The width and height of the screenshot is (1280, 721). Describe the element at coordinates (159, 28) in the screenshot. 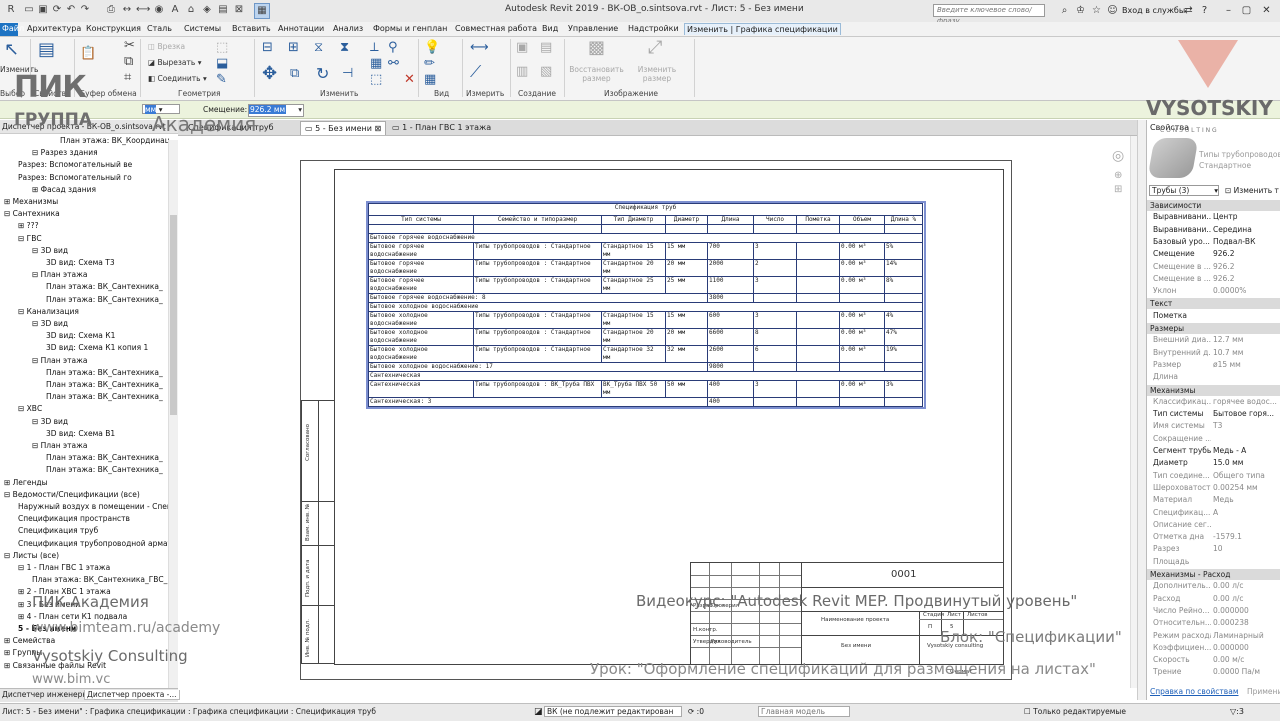

I see `tab-steel: Сталь` at that location.